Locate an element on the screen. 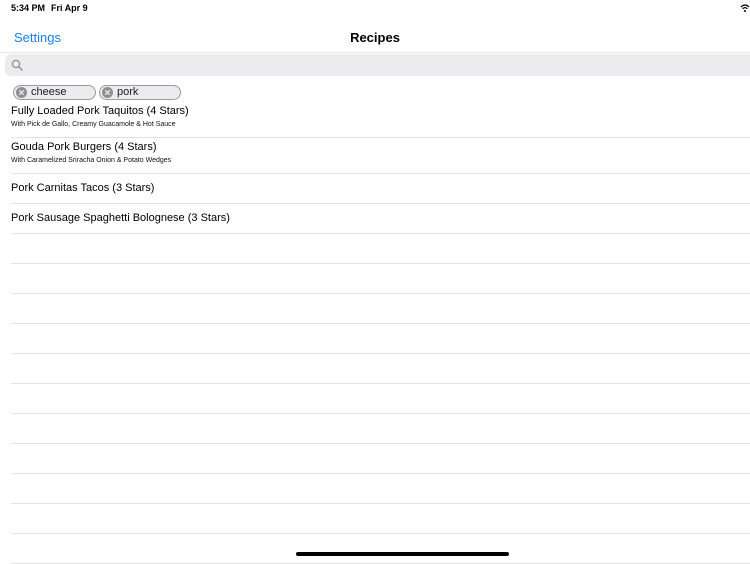 Image resolution: width=750 pixels, height=564 pixels. token-cheese: cheese is located at coordinates (54, 92).